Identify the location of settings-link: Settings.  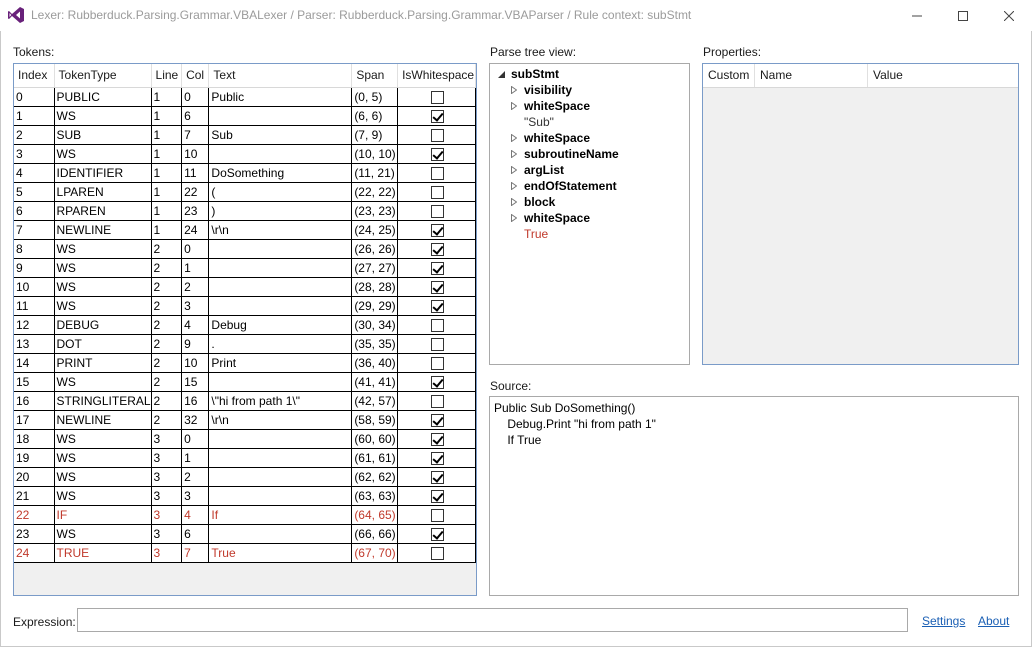
(943, 621).